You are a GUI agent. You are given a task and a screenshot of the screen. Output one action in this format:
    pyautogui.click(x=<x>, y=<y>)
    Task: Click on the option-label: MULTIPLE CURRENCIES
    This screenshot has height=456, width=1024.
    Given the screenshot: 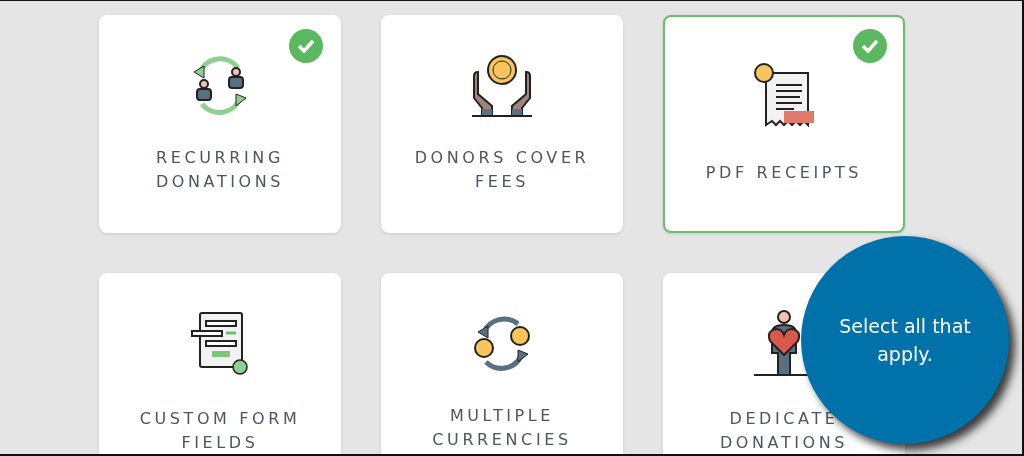 What is the action you would take?
    pyautogui.click(x=502, y=428)
    